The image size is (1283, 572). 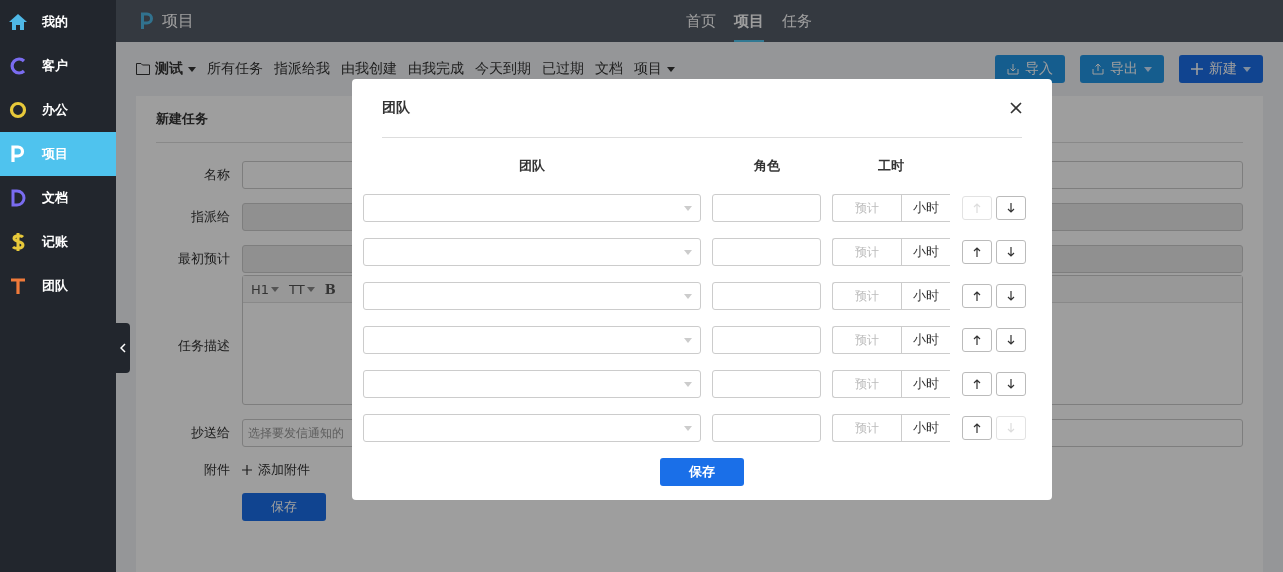 What do you see at coordinates (58, 22) in the screenshot?
I see `sidebar-item: 我的` at bounding box center [58, 22].